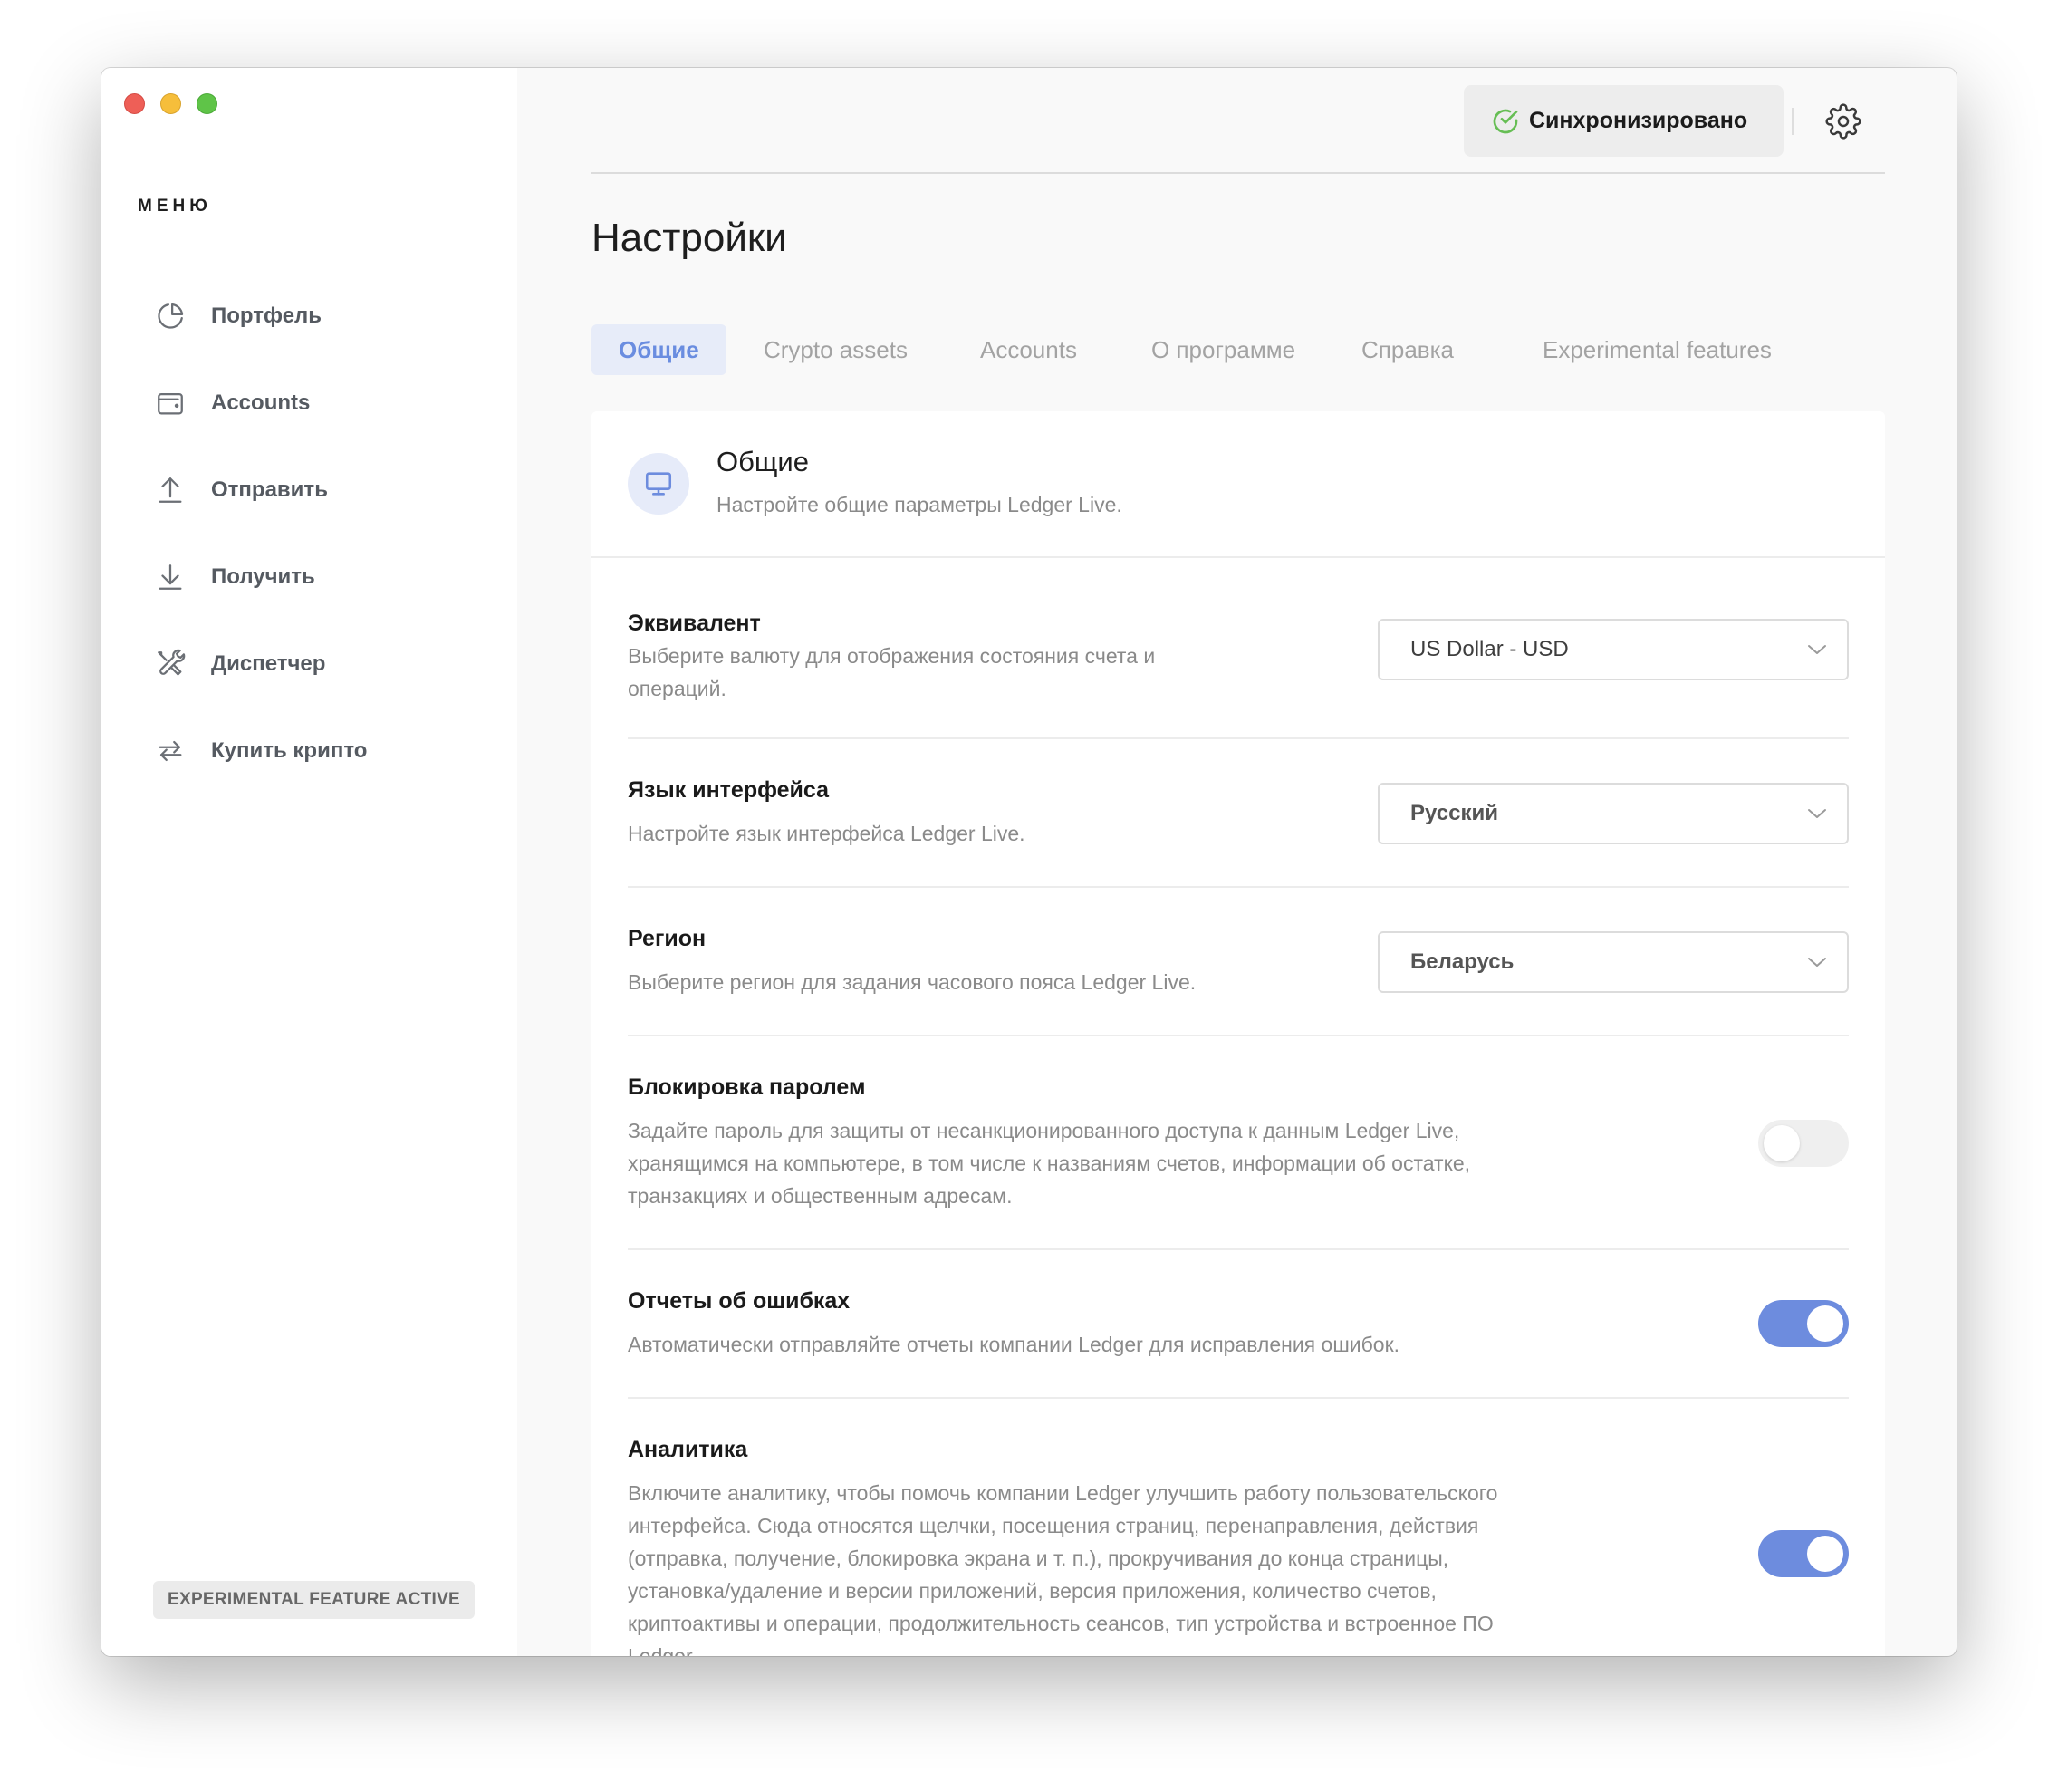  Describe the element at coordinates (1613, 649) in the screenshot. I see `currency-select: US Dollar - USD` at that location.